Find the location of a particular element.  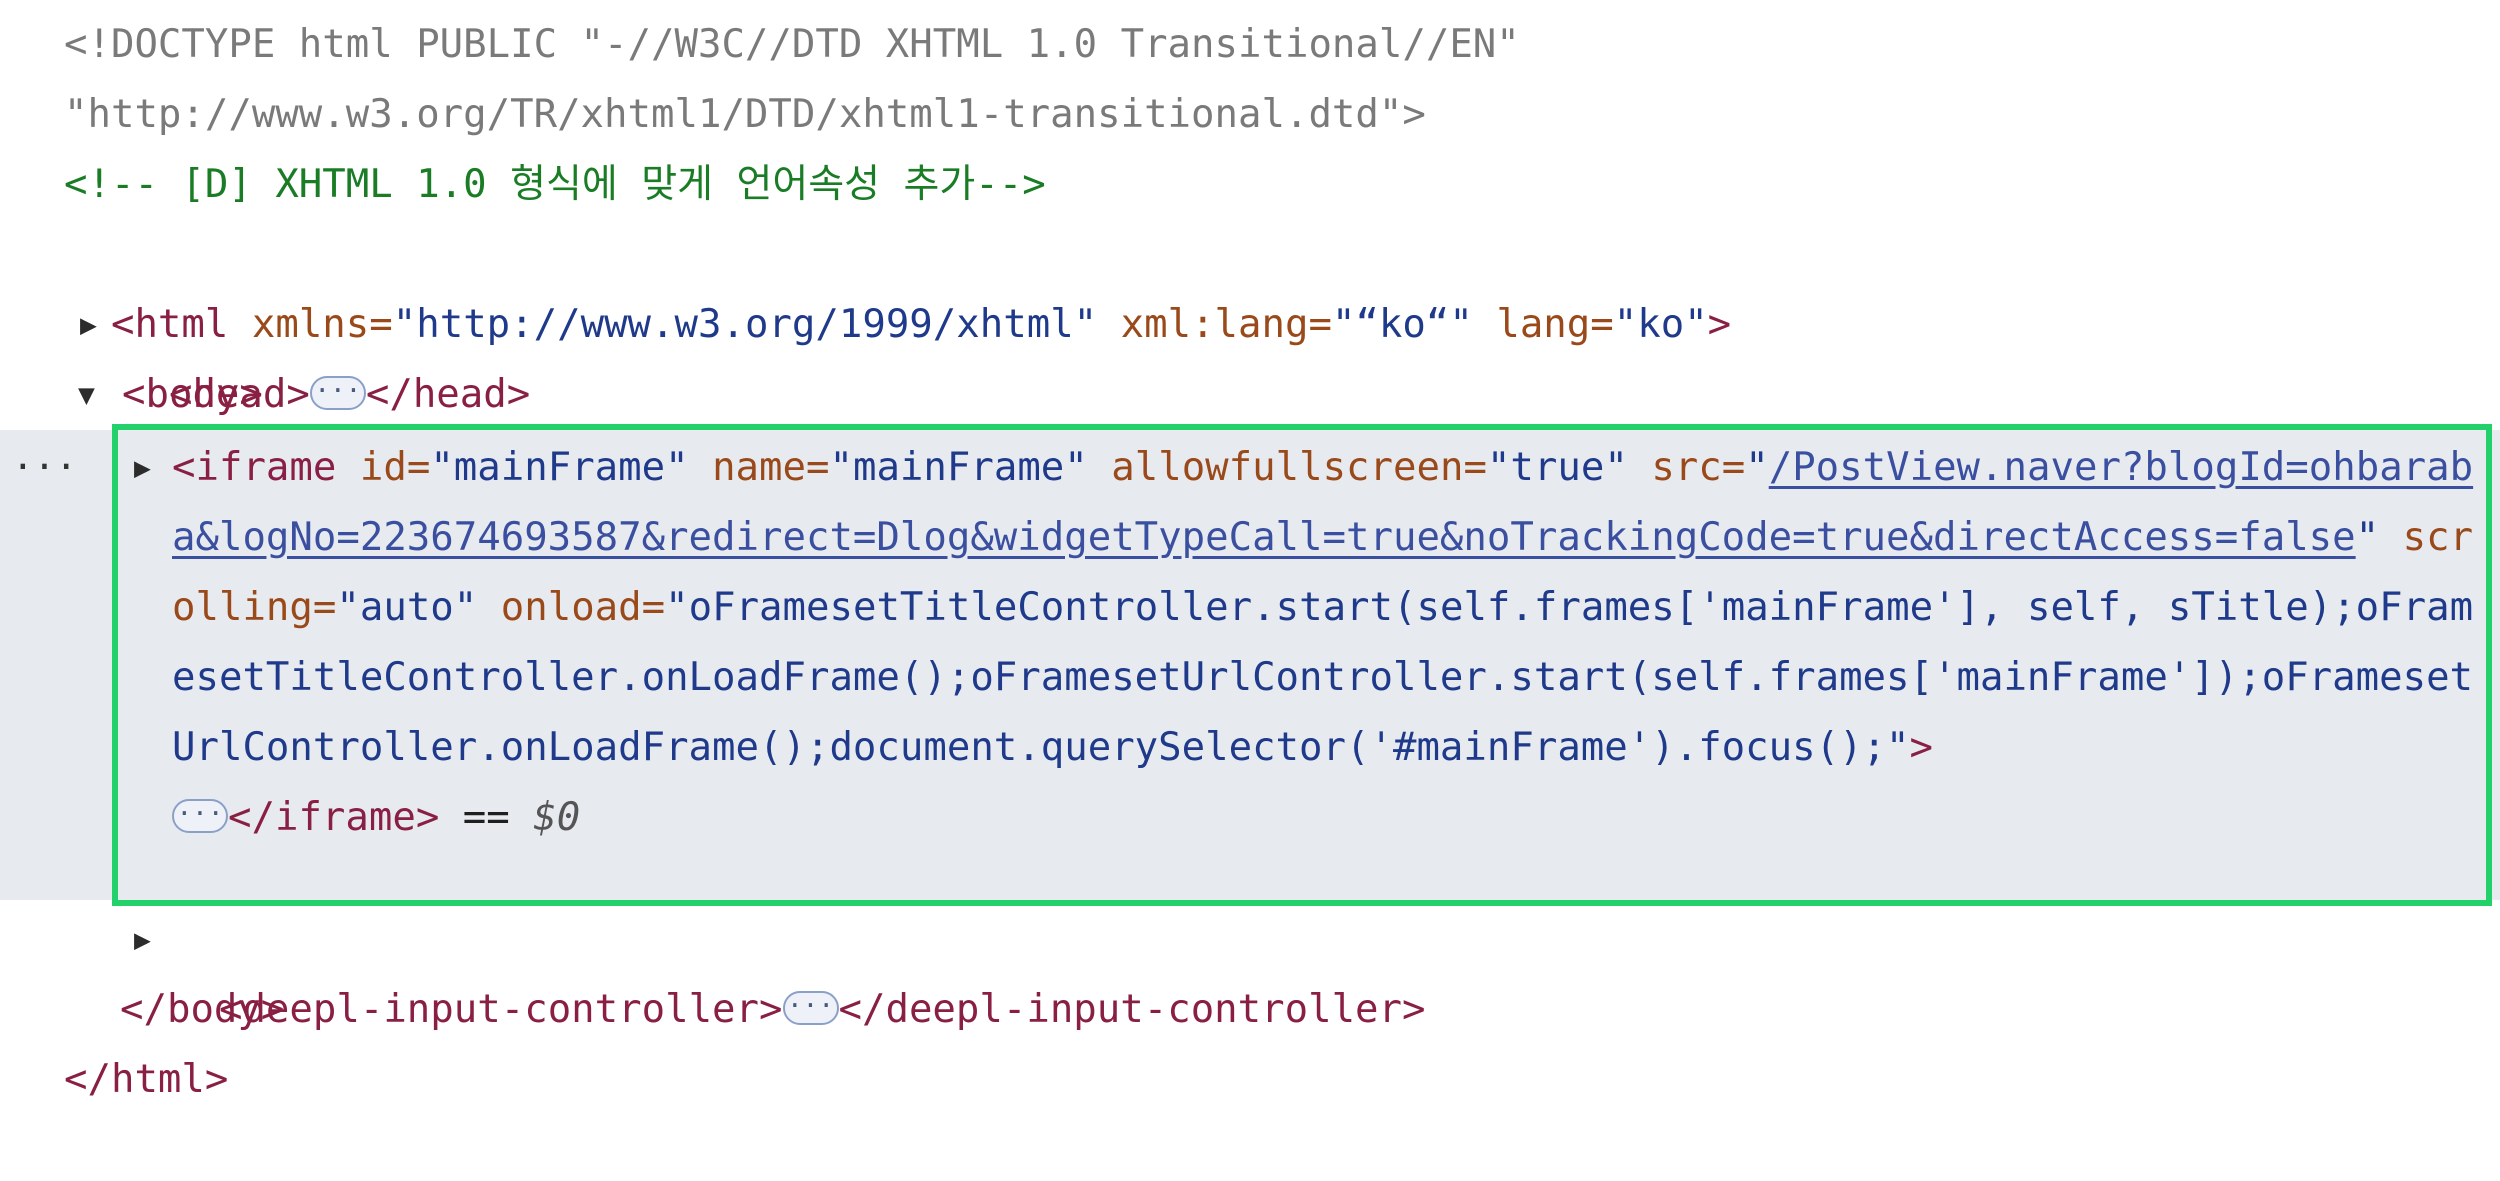

row-more-options-icon: ··· is located at coordinates (44, 468).